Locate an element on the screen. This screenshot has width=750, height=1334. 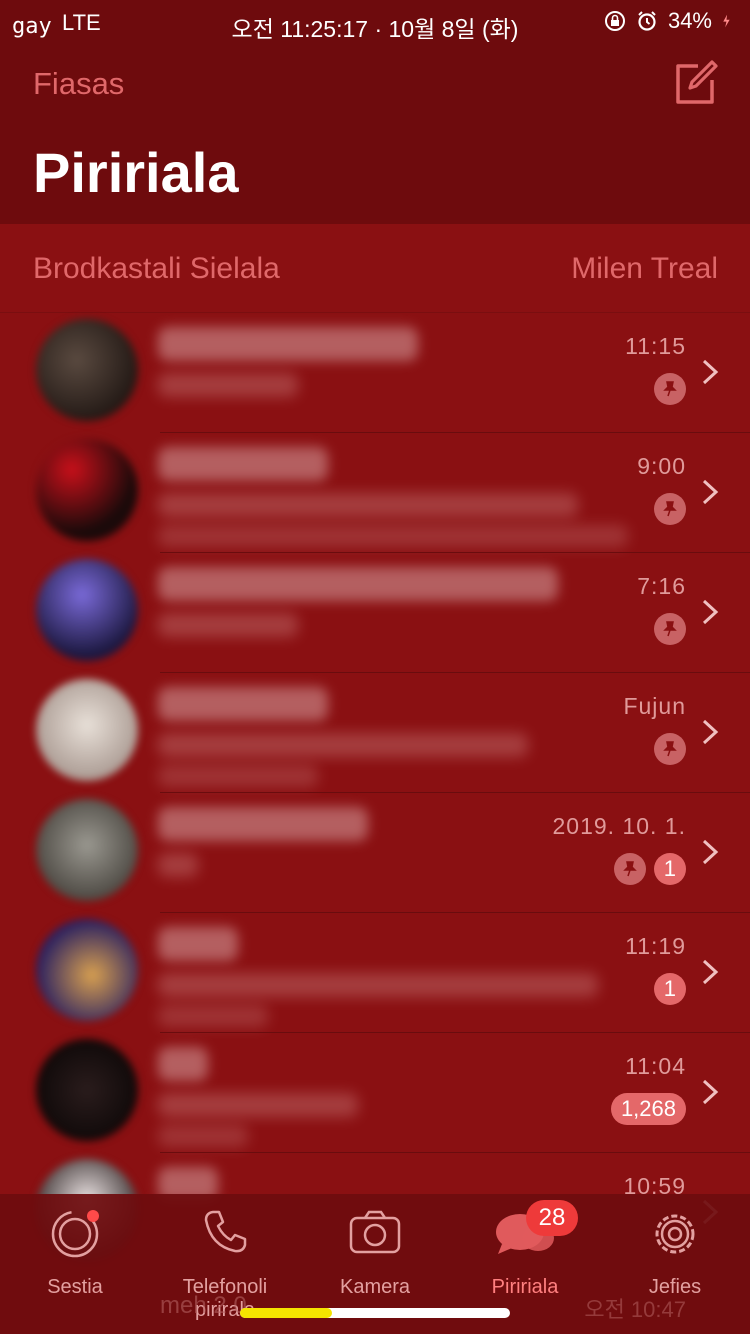
chat-row: 11:19 1 is located at coordinates (375, 973).